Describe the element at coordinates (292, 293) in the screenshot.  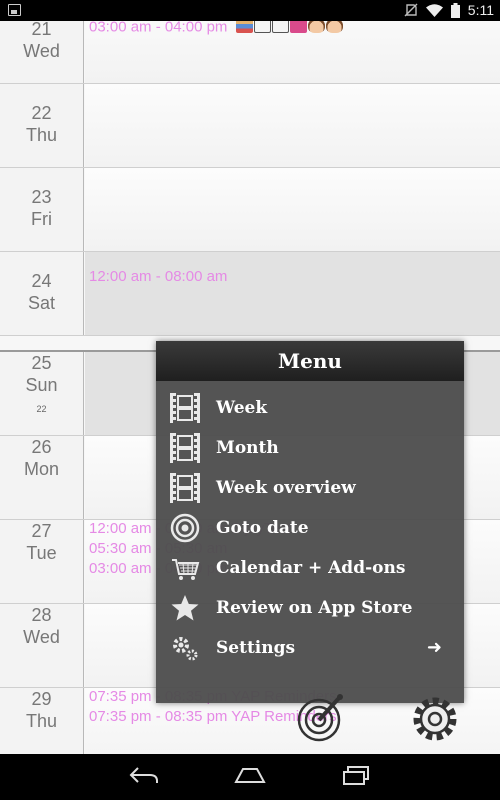
I see `day-events: 12:00 am - 08:00 am` at that location.